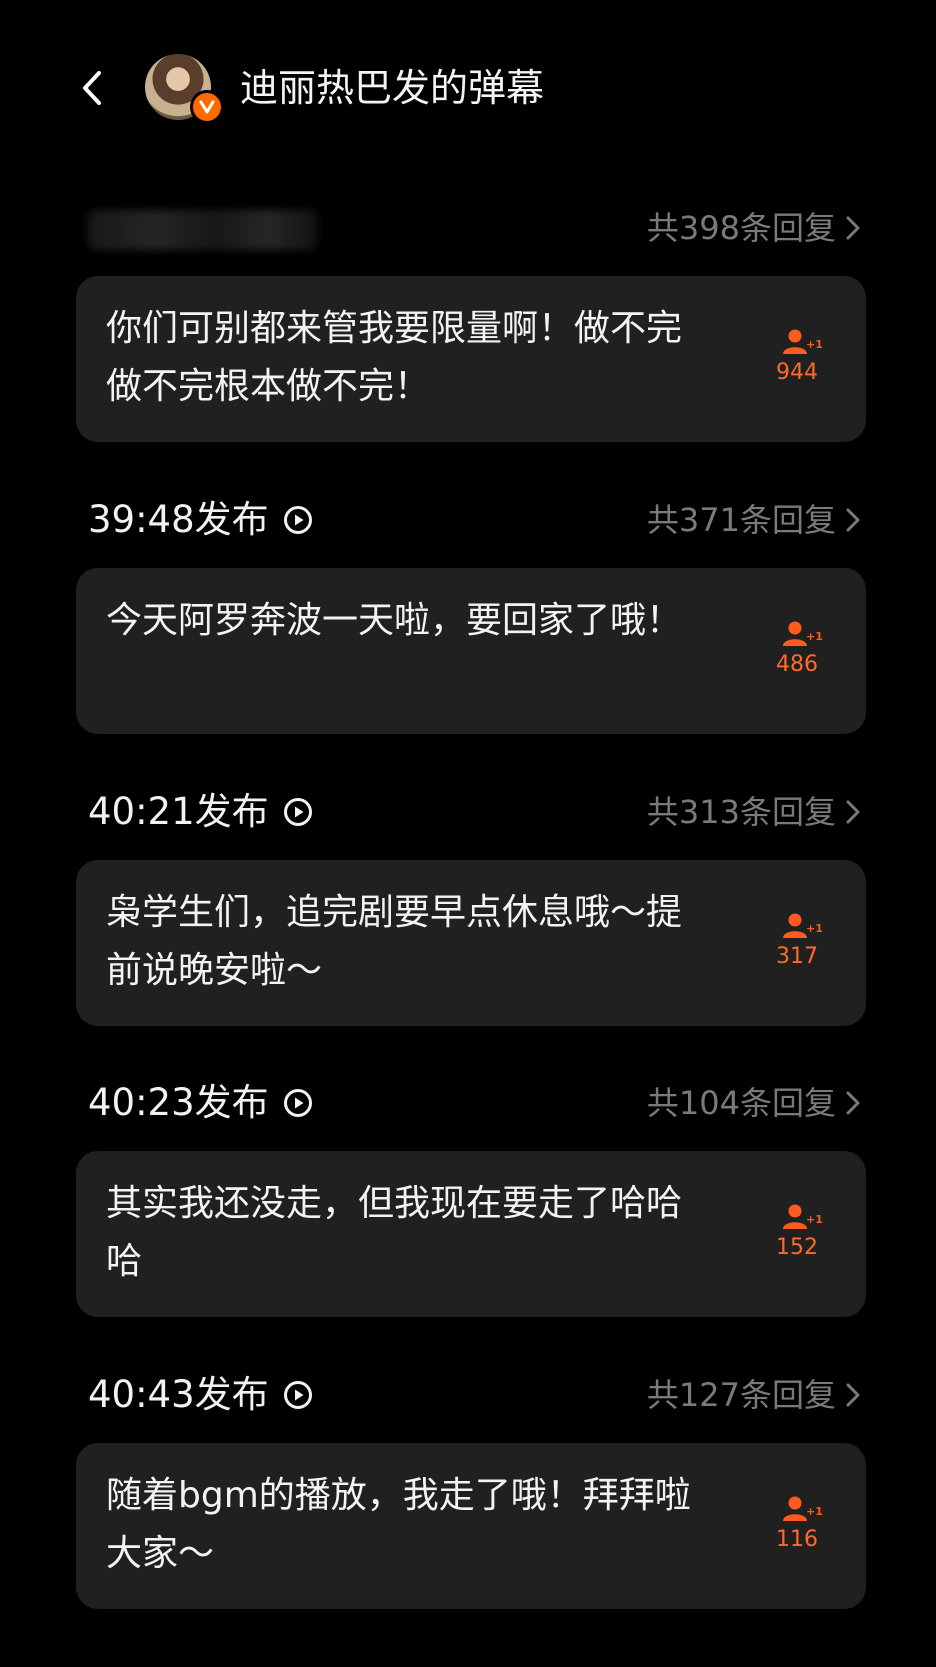 The height and width of the screenshot is (1667, 936). Describe the element at coordinates (797, 956) in the screenshot. I see `plus-one-count: 317` at that location.